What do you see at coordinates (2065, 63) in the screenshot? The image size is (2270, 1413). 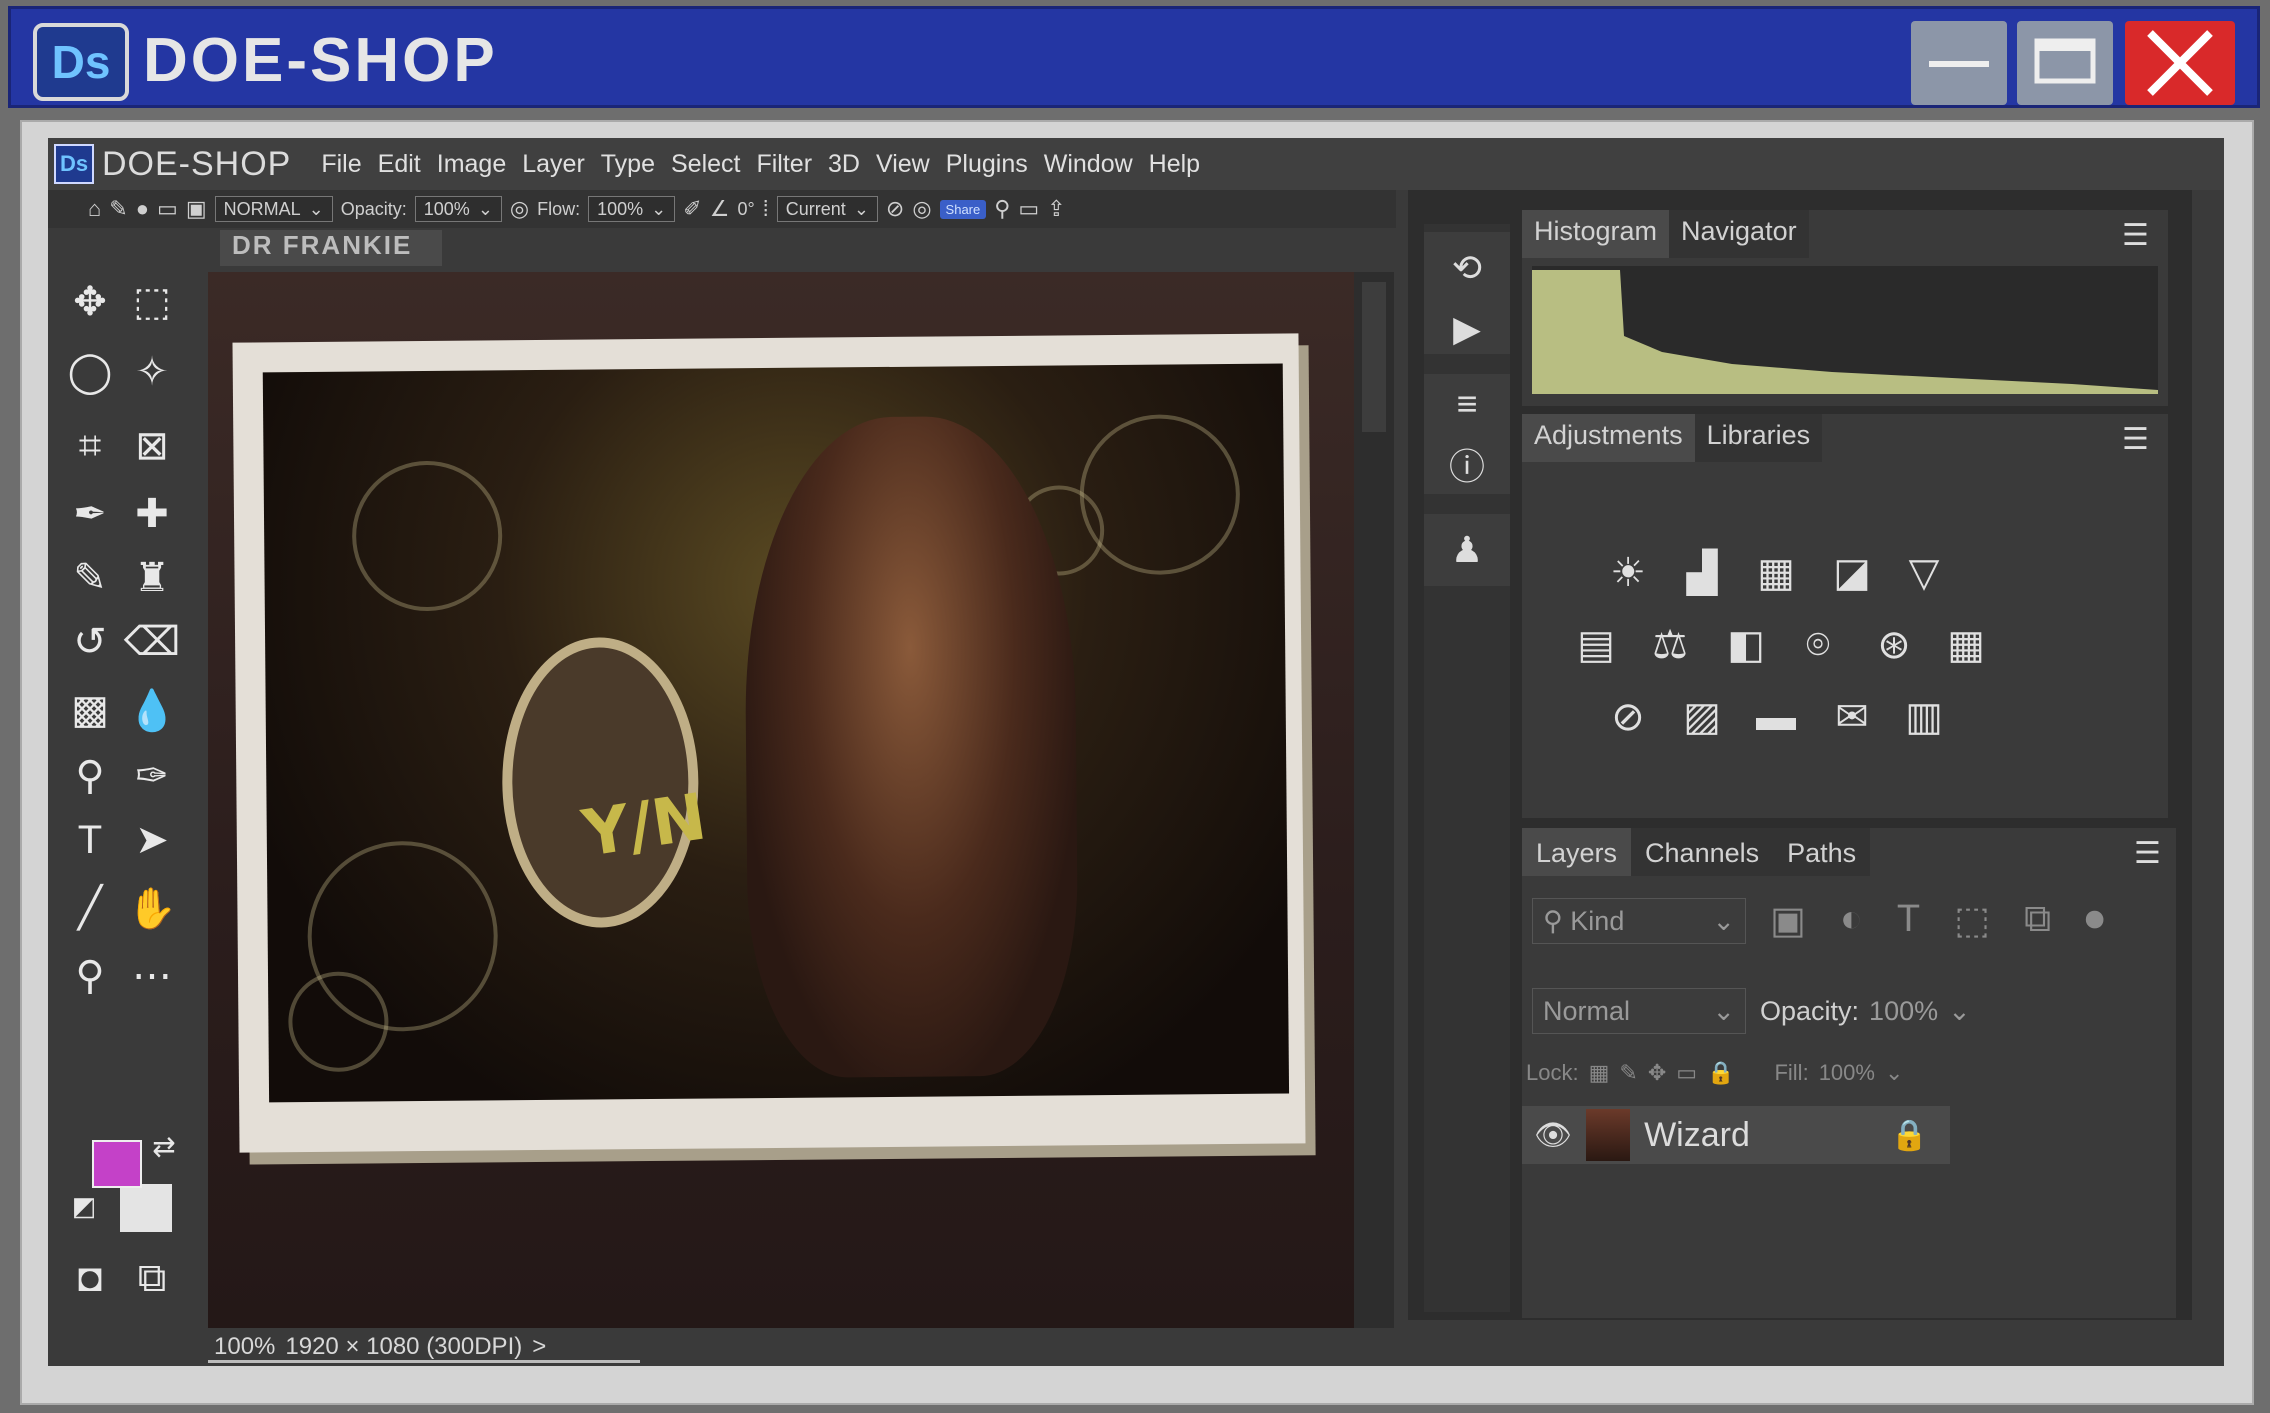 I see `maximize-button` at bounding box center [2065, 63].